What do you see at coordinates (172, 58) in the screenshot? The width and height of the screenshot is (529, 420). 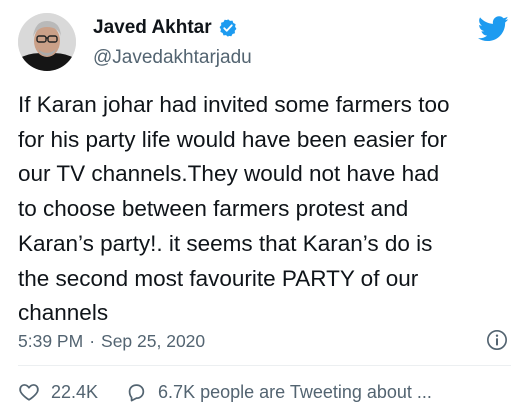 I see `author-handle: @Javedakhtarjadu` at bounding box center [172, 58].